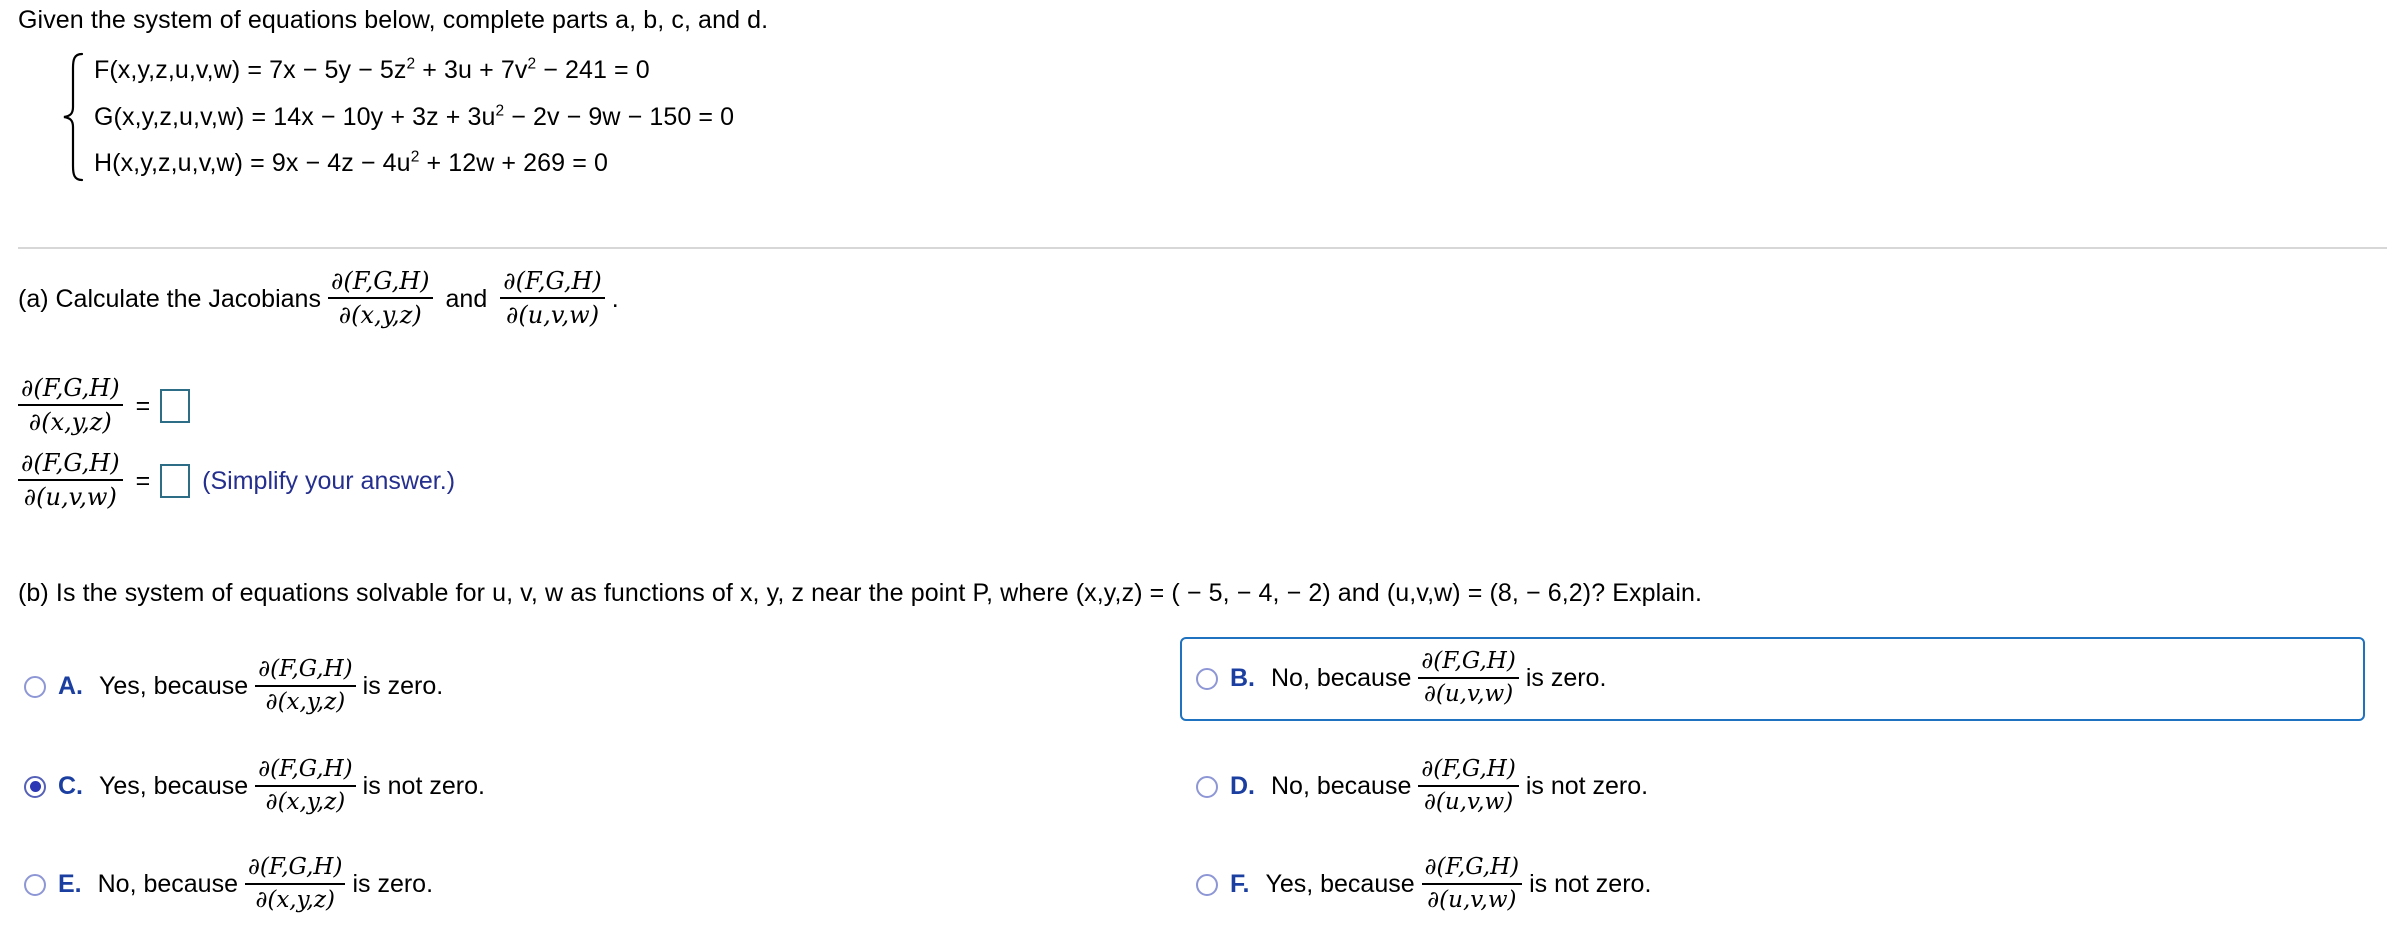 Image resolution: width=2387 pixels, height=930 pixels. What do you see at coordinates (169, 116) in the screenshot?
I see `equation-G-lhs: G(x,y,z,u,v,w)` at bounding box center [169, 116].